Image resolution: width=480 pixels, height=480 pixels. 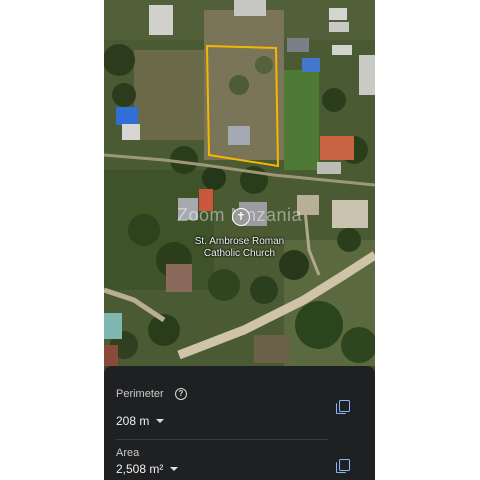 I want to click on perimeter-label: Perimeter, so click(x=140, y=394).